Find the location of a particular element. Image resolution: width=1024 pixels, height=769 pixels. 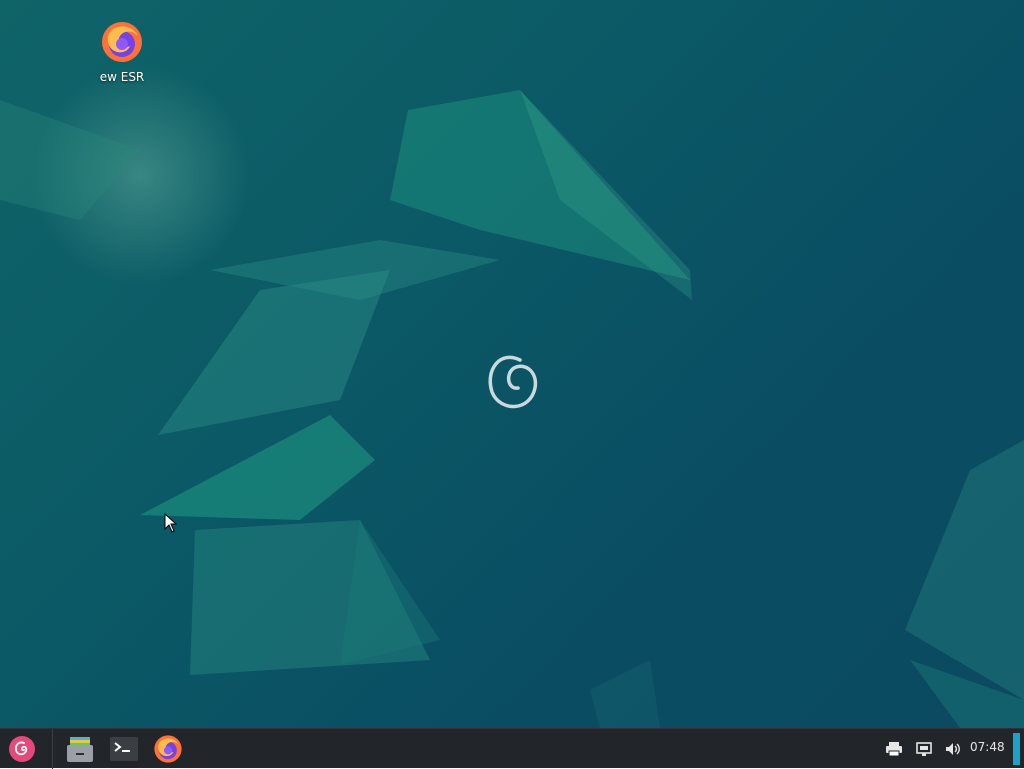

volume-icon is located at coordinates (953, 749).